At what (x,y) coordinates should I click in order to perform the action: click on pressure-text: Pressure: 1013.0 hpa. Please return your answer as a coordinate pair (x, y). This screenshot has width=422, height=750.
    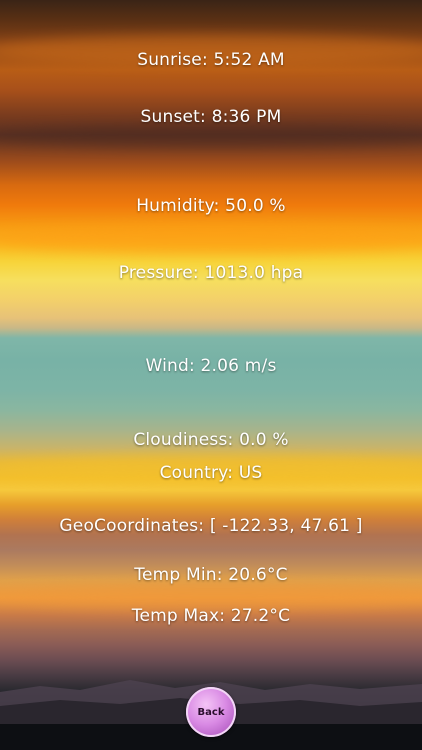
    Looking at the image, I should click on (211, 273).